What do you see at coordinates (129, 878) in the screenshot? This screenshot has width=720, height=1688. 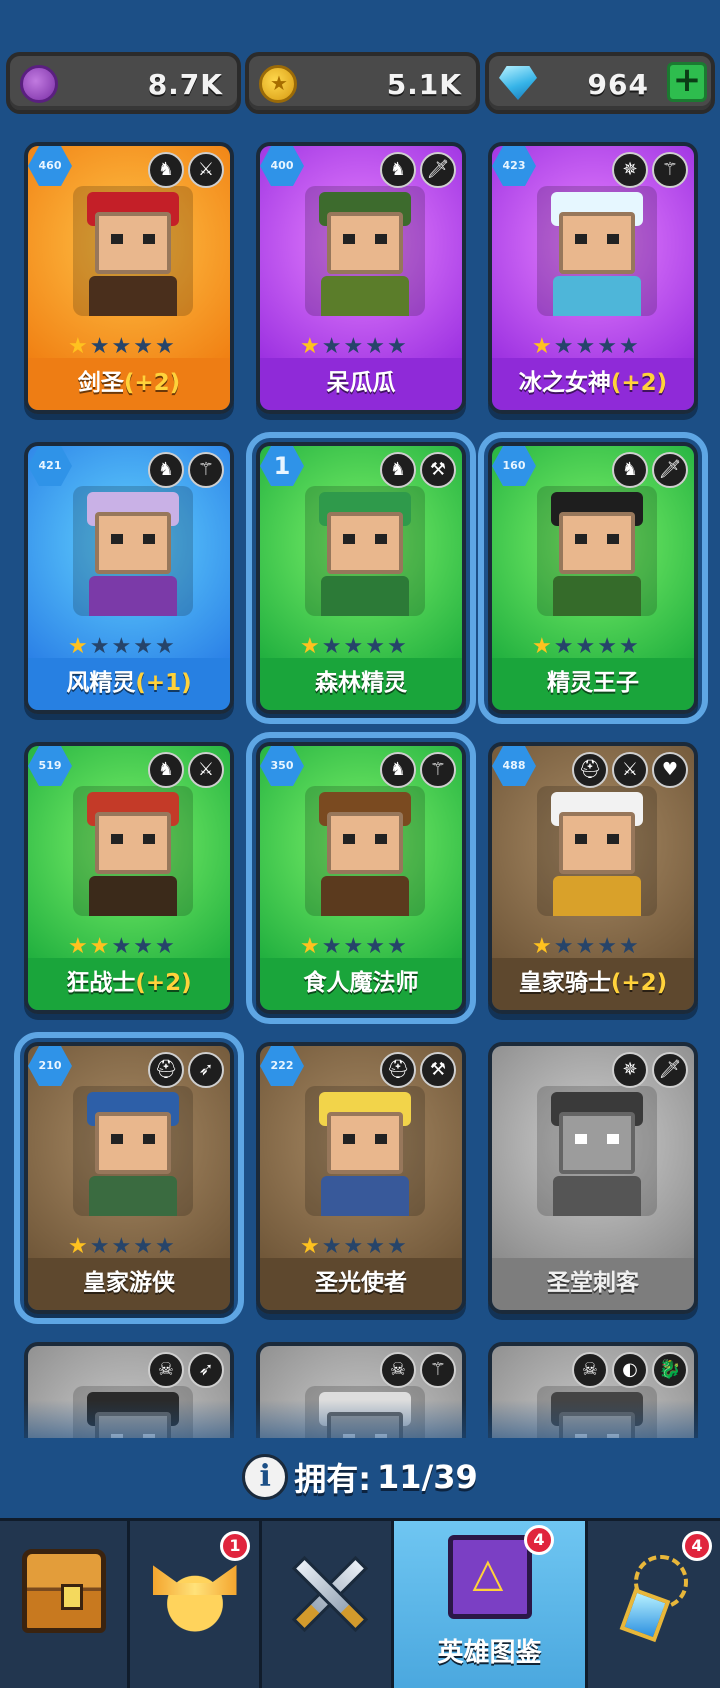 I see `hero-card: 519 ♞ ⚔ ★ ★ ★ ★ ★ 狂战士(+2)` at bounding box center [129, 878].